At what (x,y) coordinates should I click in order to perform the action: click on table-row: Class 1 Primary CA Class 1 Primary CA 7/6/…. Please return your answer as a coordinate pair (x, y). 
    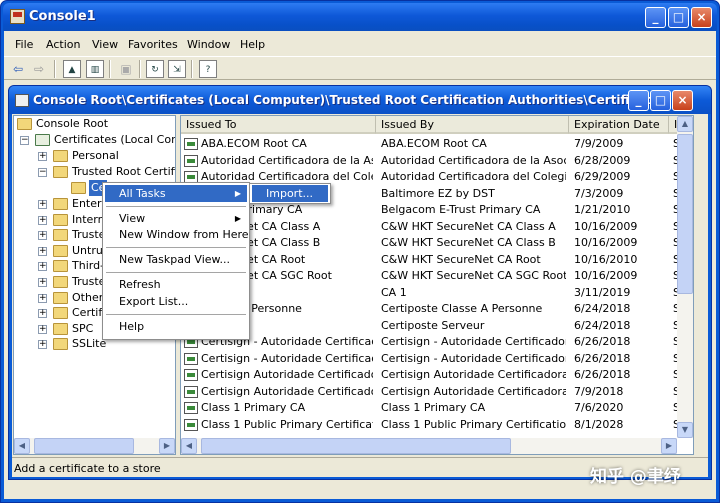
    Looking at the image, I should click on (437, 408).